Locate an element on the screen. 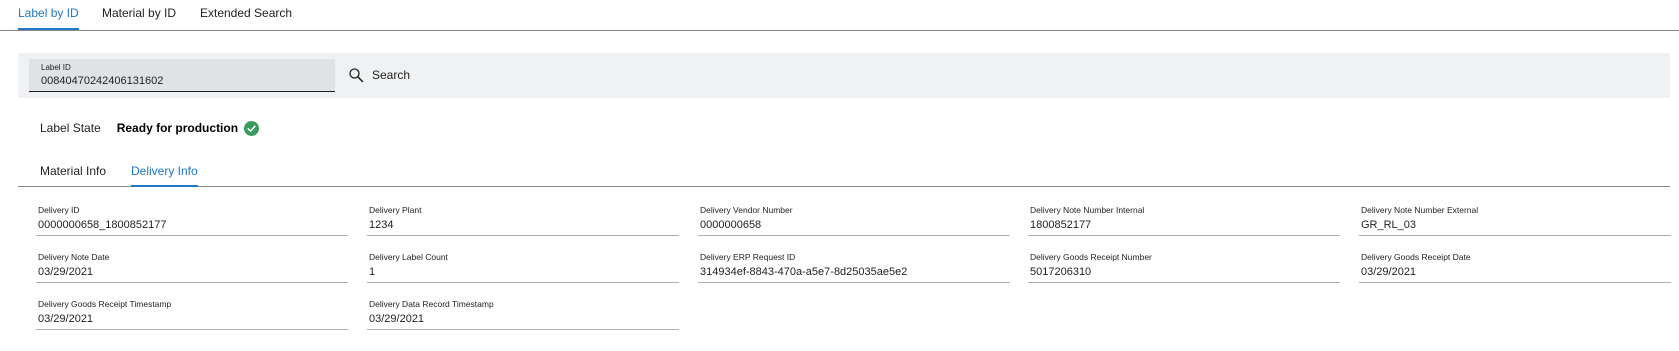 This screenshot has width=1679, height=351. field-label: Delivery Note Date is located at coordinates (74, 257).